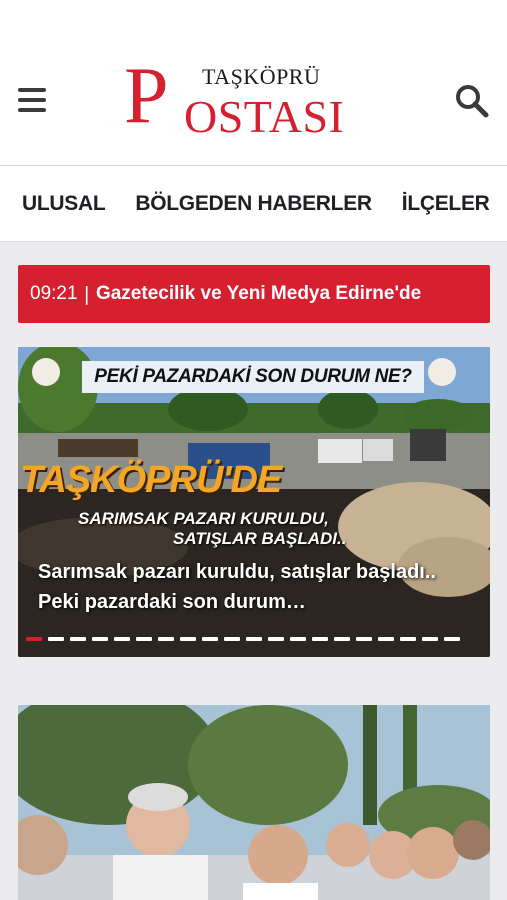 The image size is (507, 900). What do you see at coordinates (260, 538) in the screenshot?
I see `slide-image-subtitle-2: SATIŞLAR BAŞLADI..` at bounding box center [260, 538].